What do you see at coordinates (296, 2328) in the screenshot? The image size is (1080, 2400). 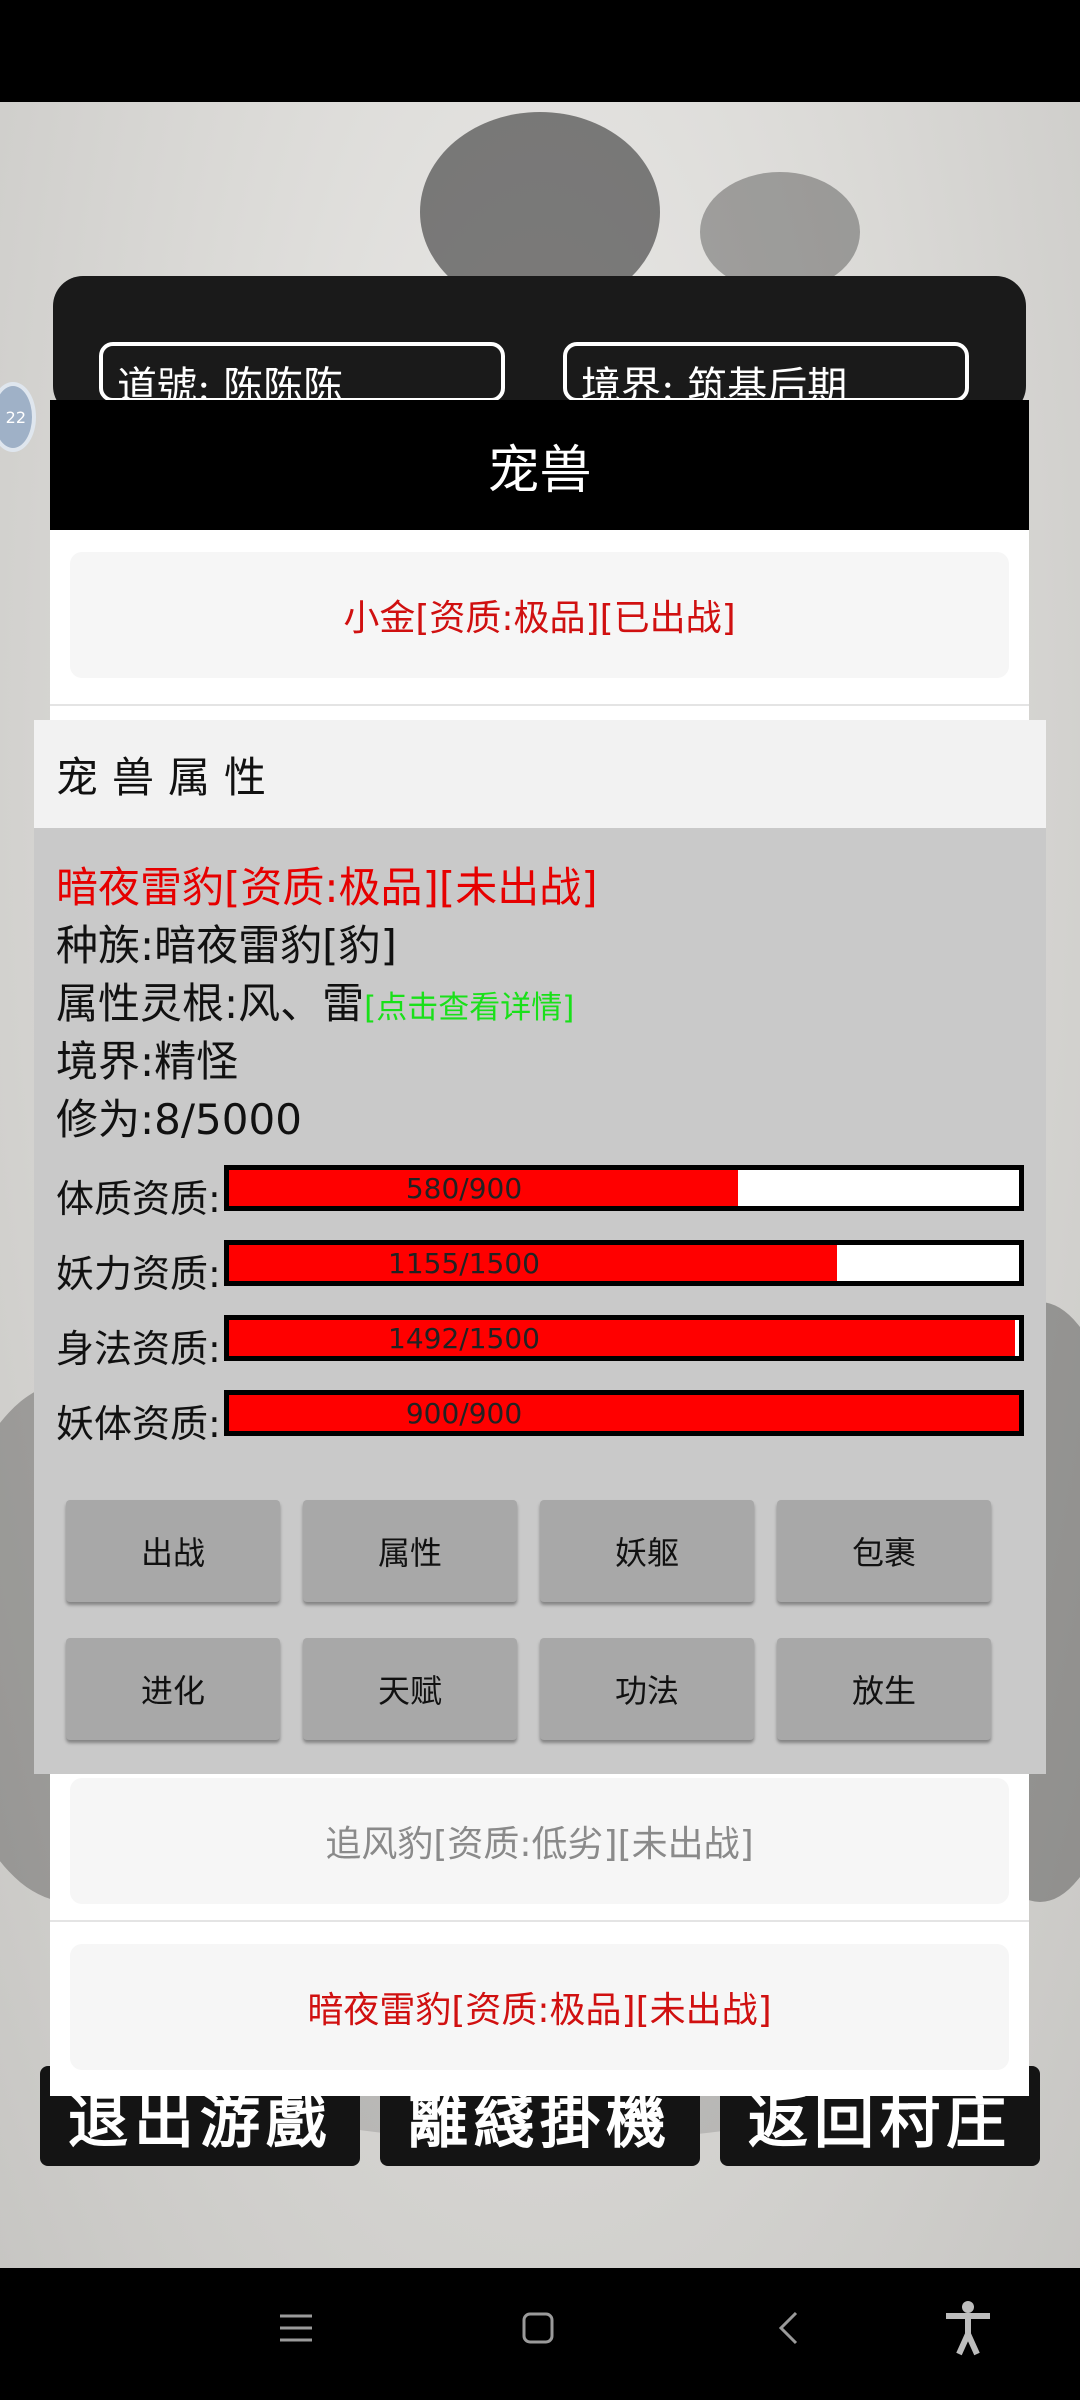 I see `menu-icon` at bounding box center [296, 2328].